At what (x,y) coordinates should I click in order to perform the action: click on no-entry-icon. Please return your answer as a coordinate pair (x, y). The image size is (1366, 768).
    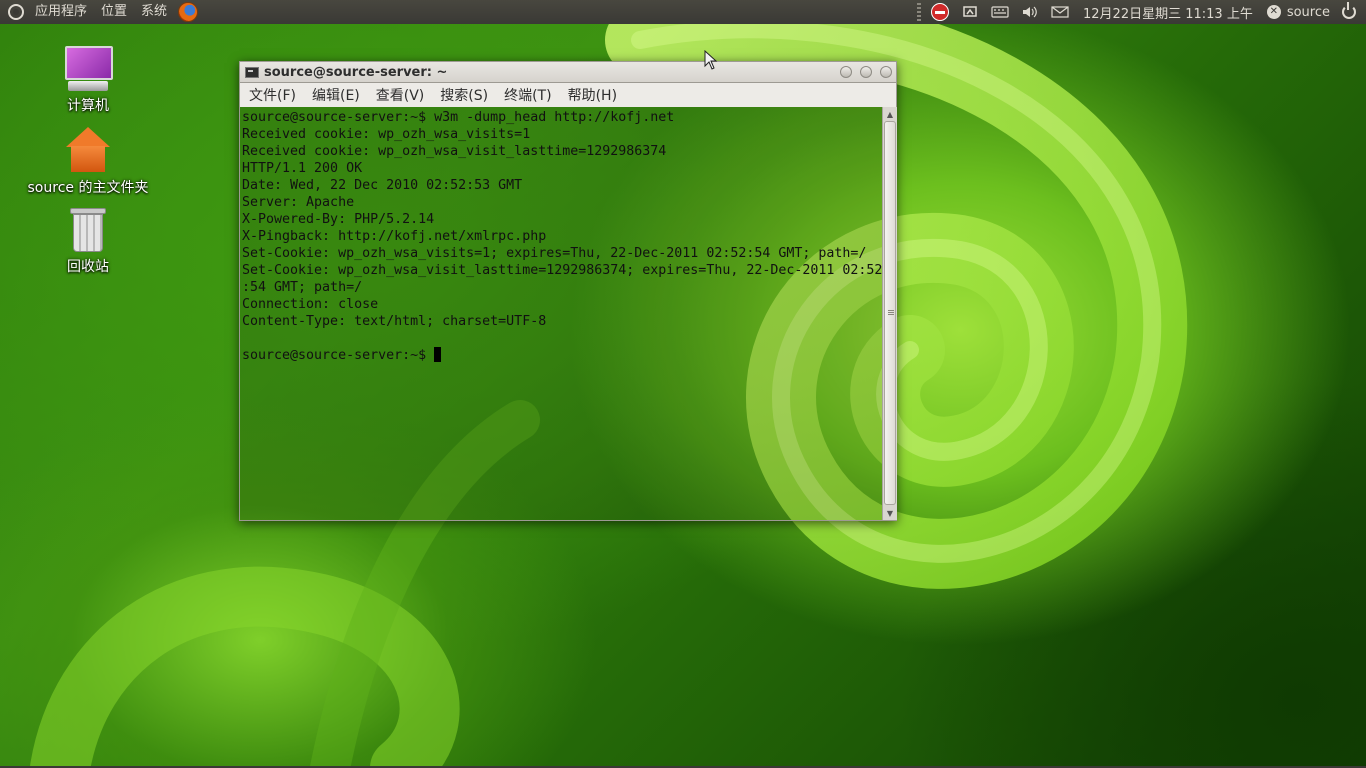
    Looking at the image, I should click on (940, 12).